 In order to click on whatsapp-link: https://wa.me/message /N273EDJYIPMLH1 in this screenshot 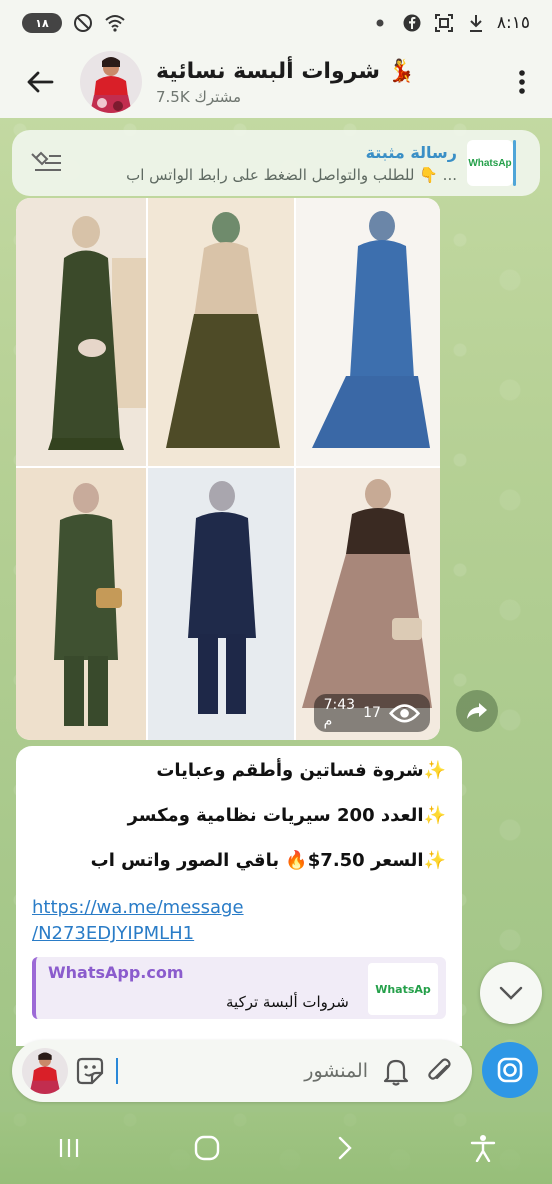, I will do `click(239, 921)`.